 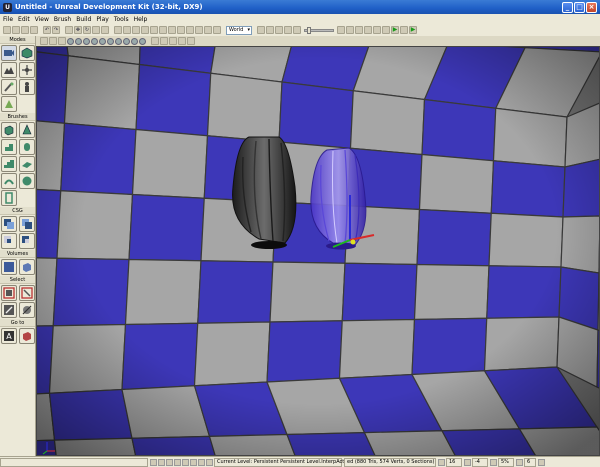 I want to click on cylinder-brush-button, so click(x=27, y=147).